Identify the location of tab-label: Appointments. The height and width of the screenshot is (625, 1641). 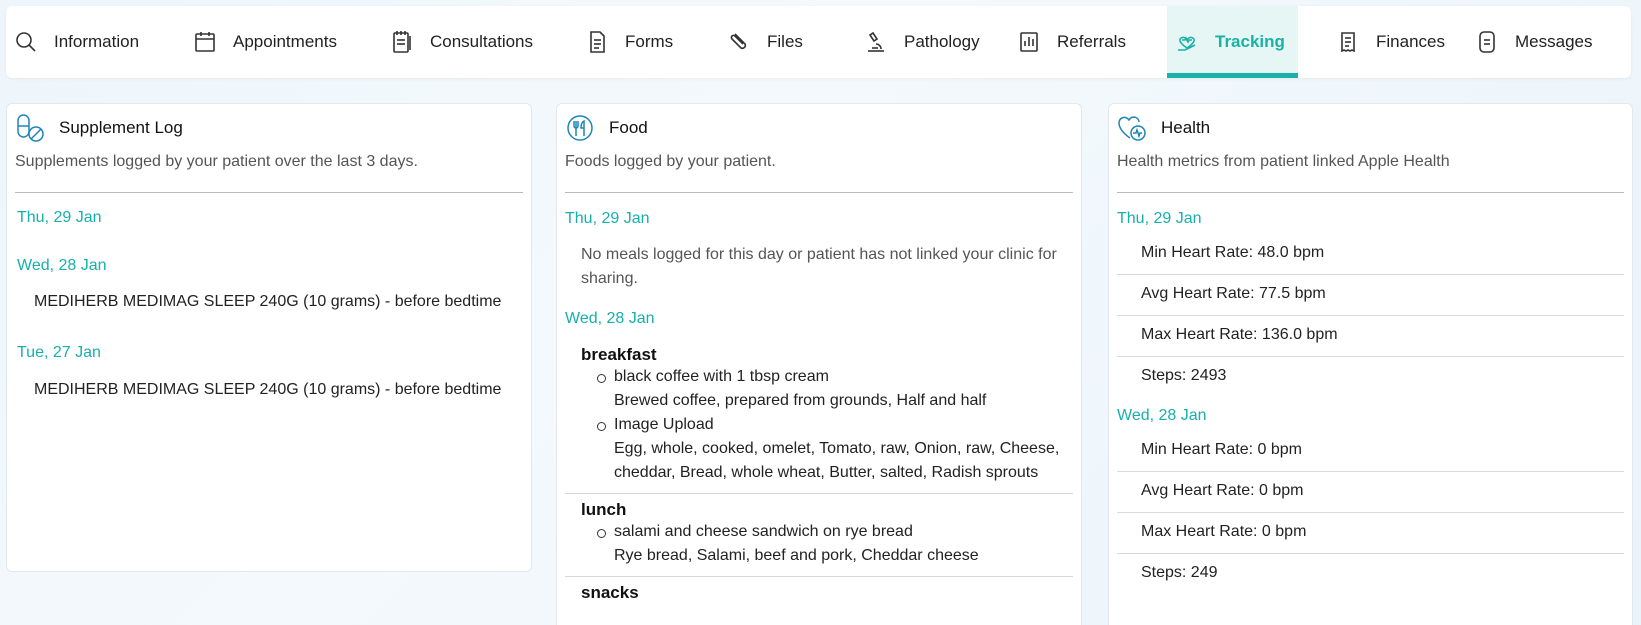
(285, 41).